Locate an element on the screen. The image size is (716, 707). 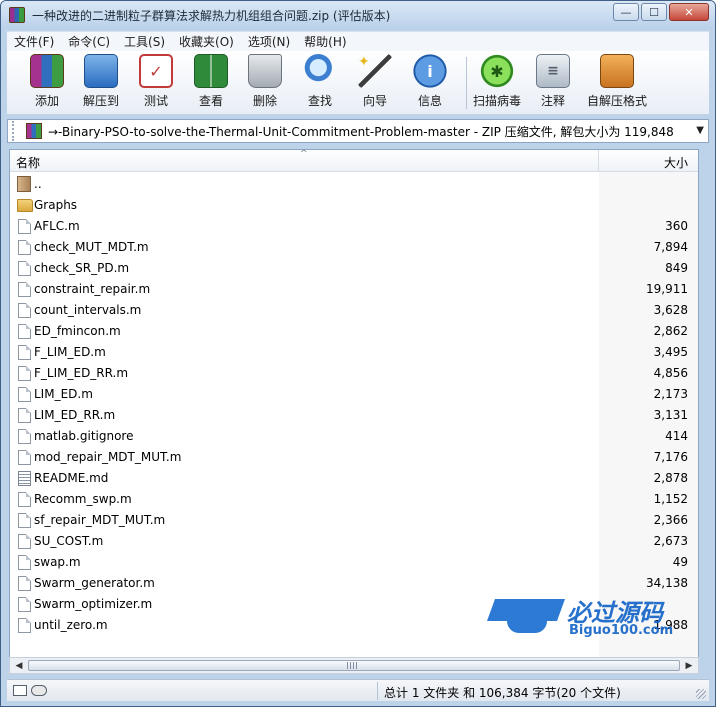
menu-tools: 工具(S) is located at coordinates (144, 41).